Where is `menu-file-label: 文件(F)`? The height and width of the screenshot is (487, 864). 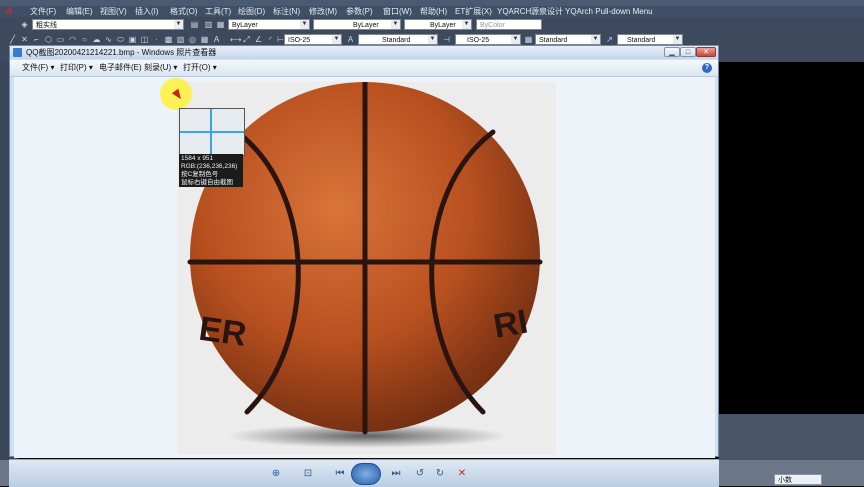 menu-file-label: 文件(F) is located at coordinates (35, 67).